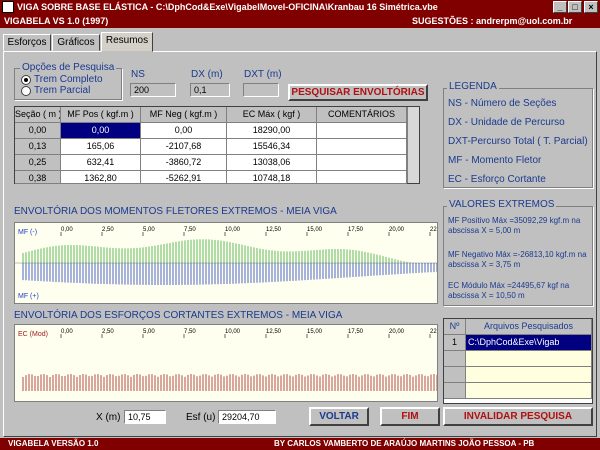 The width and height of the screenshot is (600, 450). Describe the element at coordinates (138, 74) in the screenshot. I see `ns-label: NS` at that location.